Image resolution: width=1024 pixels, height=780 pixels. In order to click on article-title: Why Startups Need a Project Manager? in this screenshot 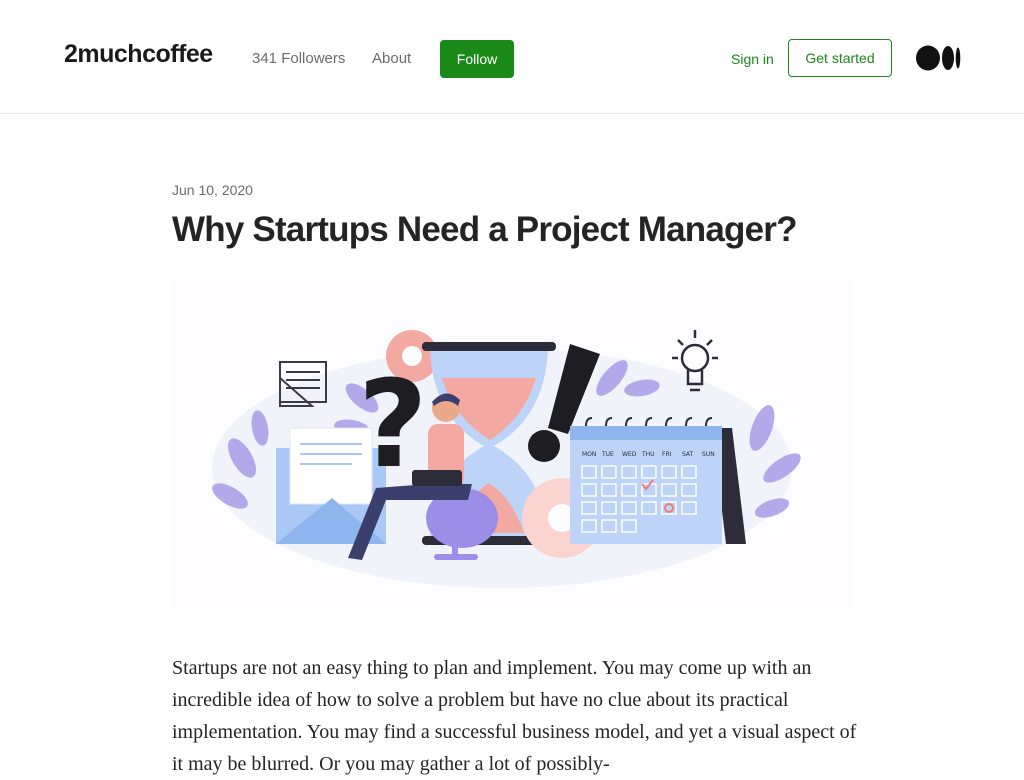, I will do `click(484, 229)`.